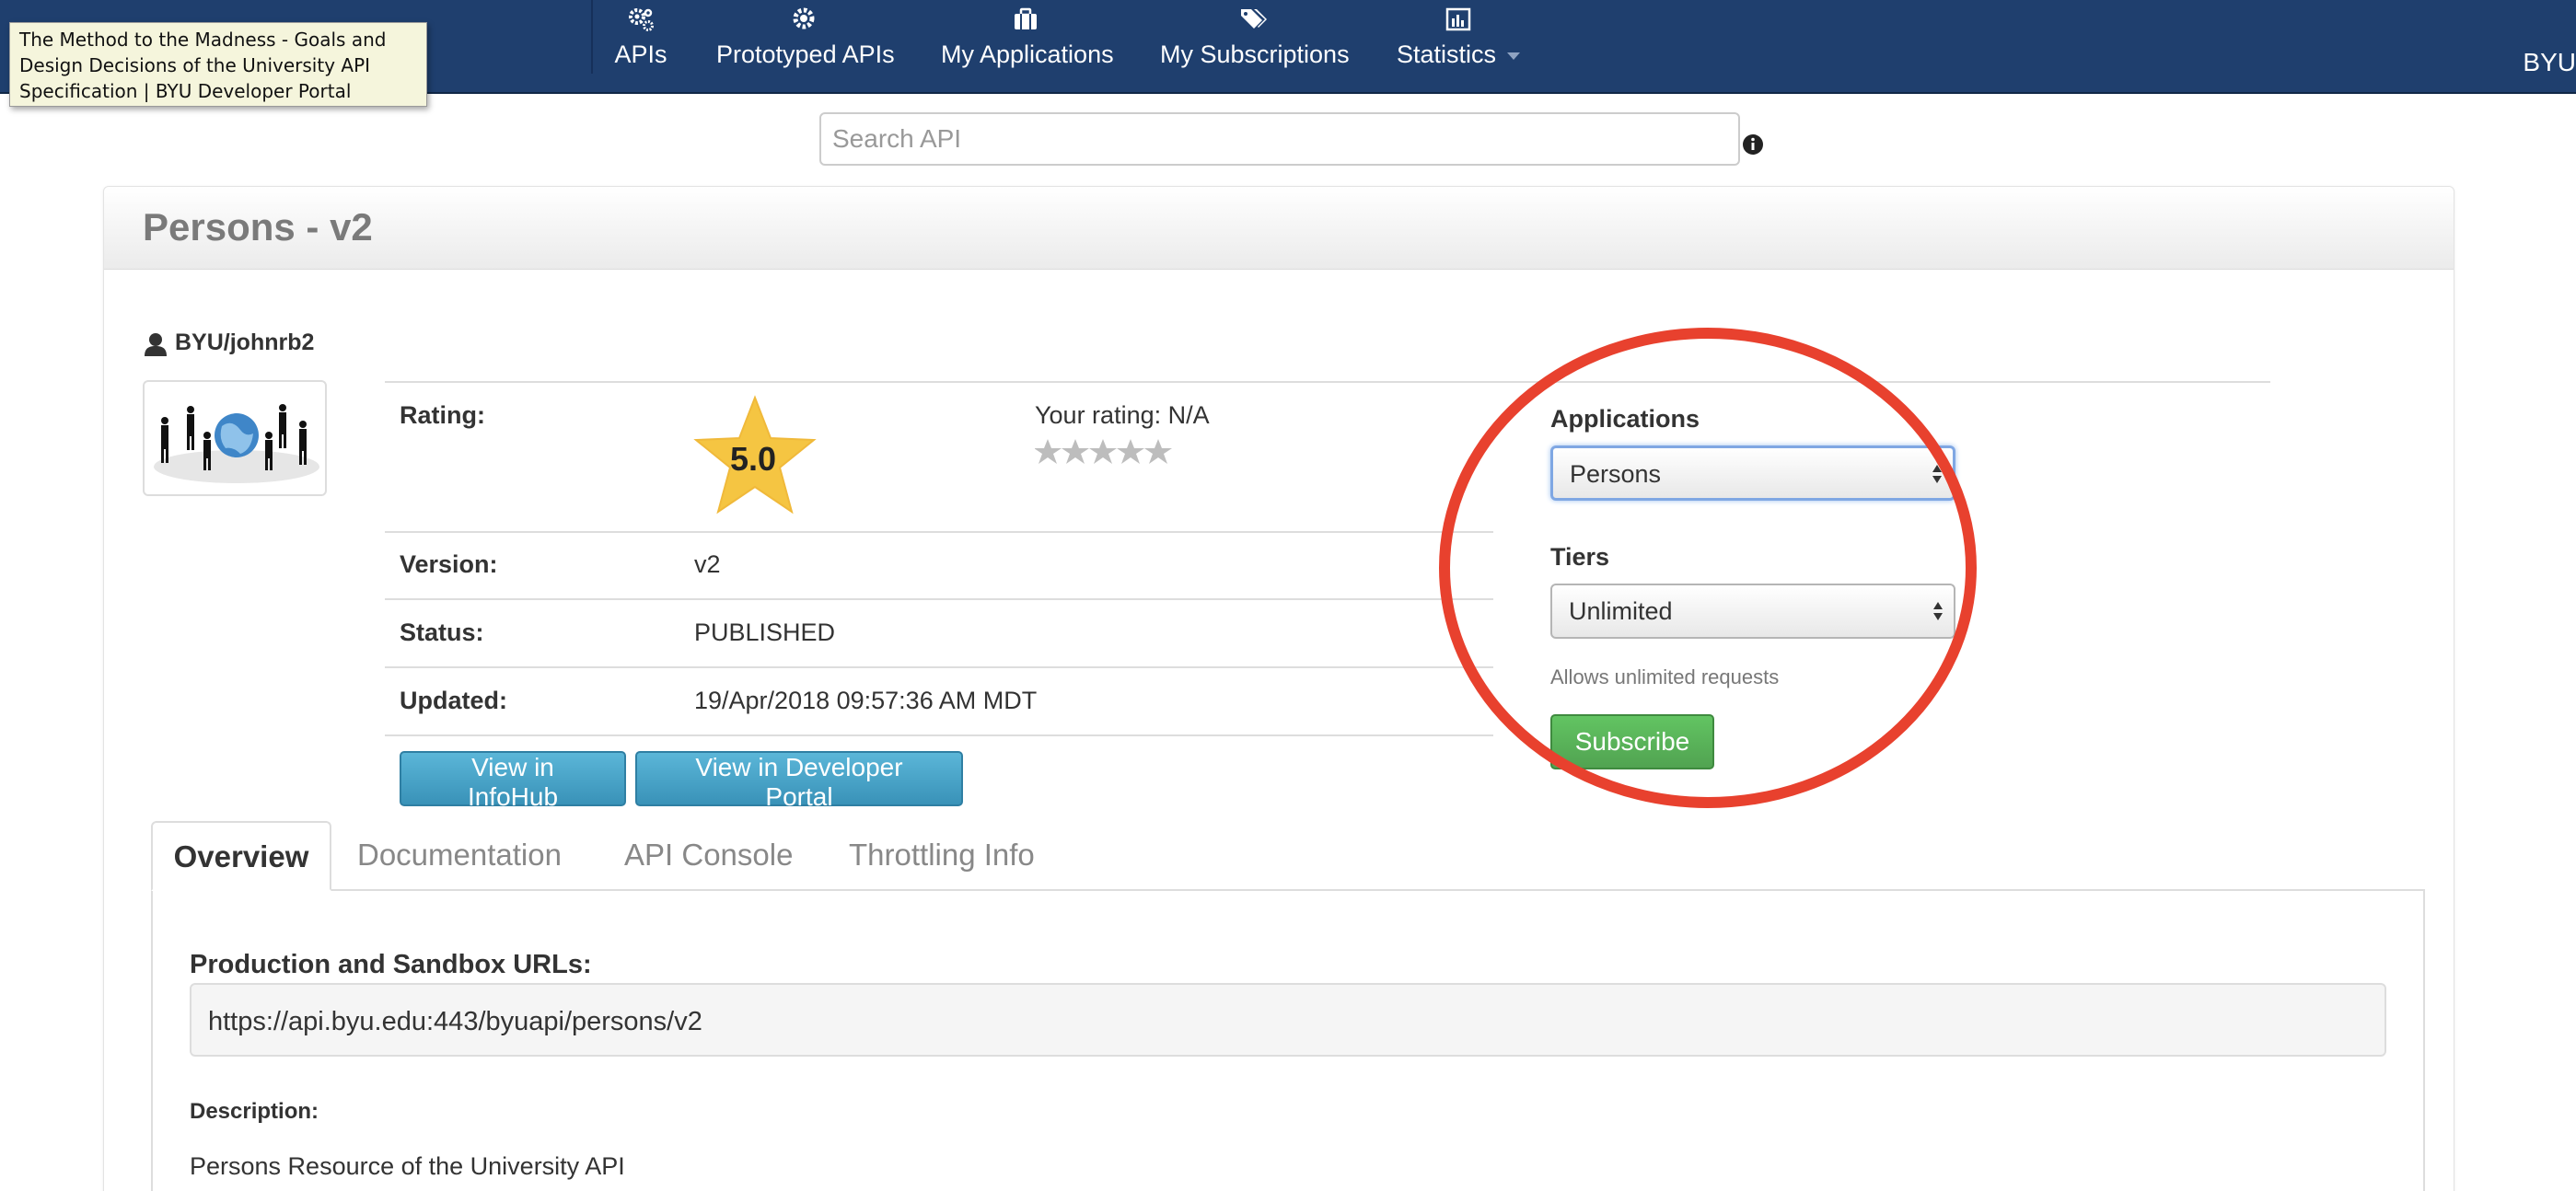 The height and width of the screenshot is (1191, 2576). Describe the element at coordinates (1514, 56) in the screenshot. I see `dropdown-caret-icon` at that location.